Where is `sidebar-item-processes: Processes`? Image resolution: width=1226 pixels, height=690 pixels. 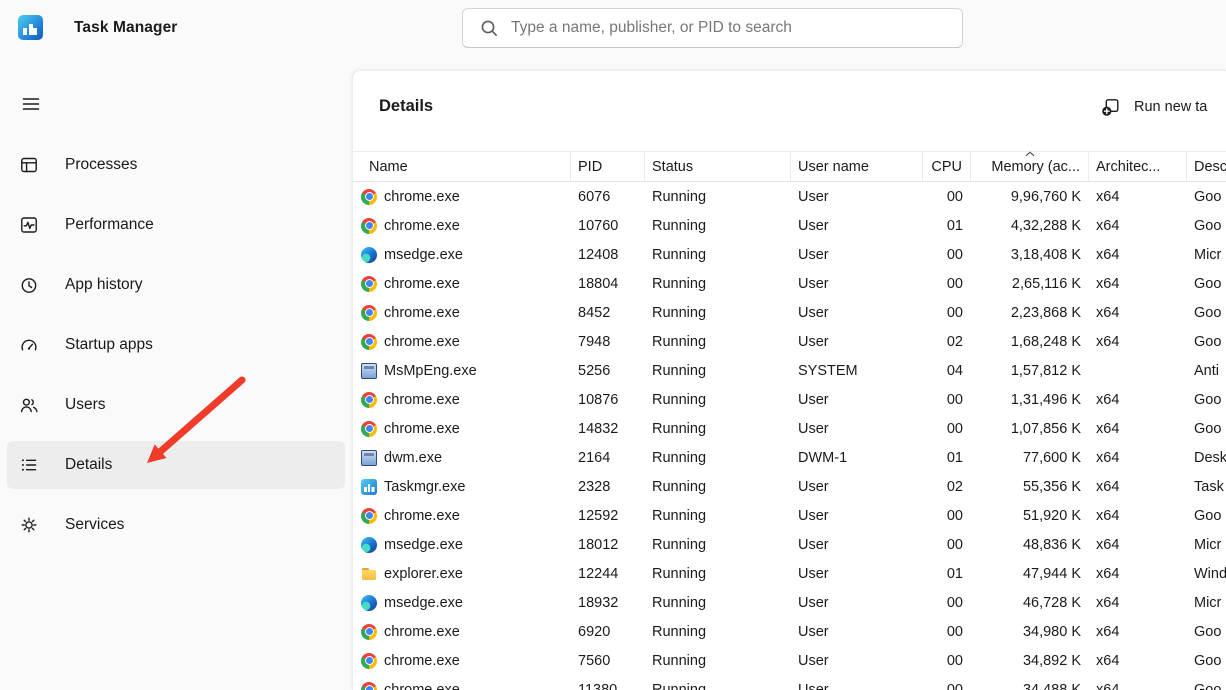 sidebar-item-processes: Processes is located at coordinates (176, 165).